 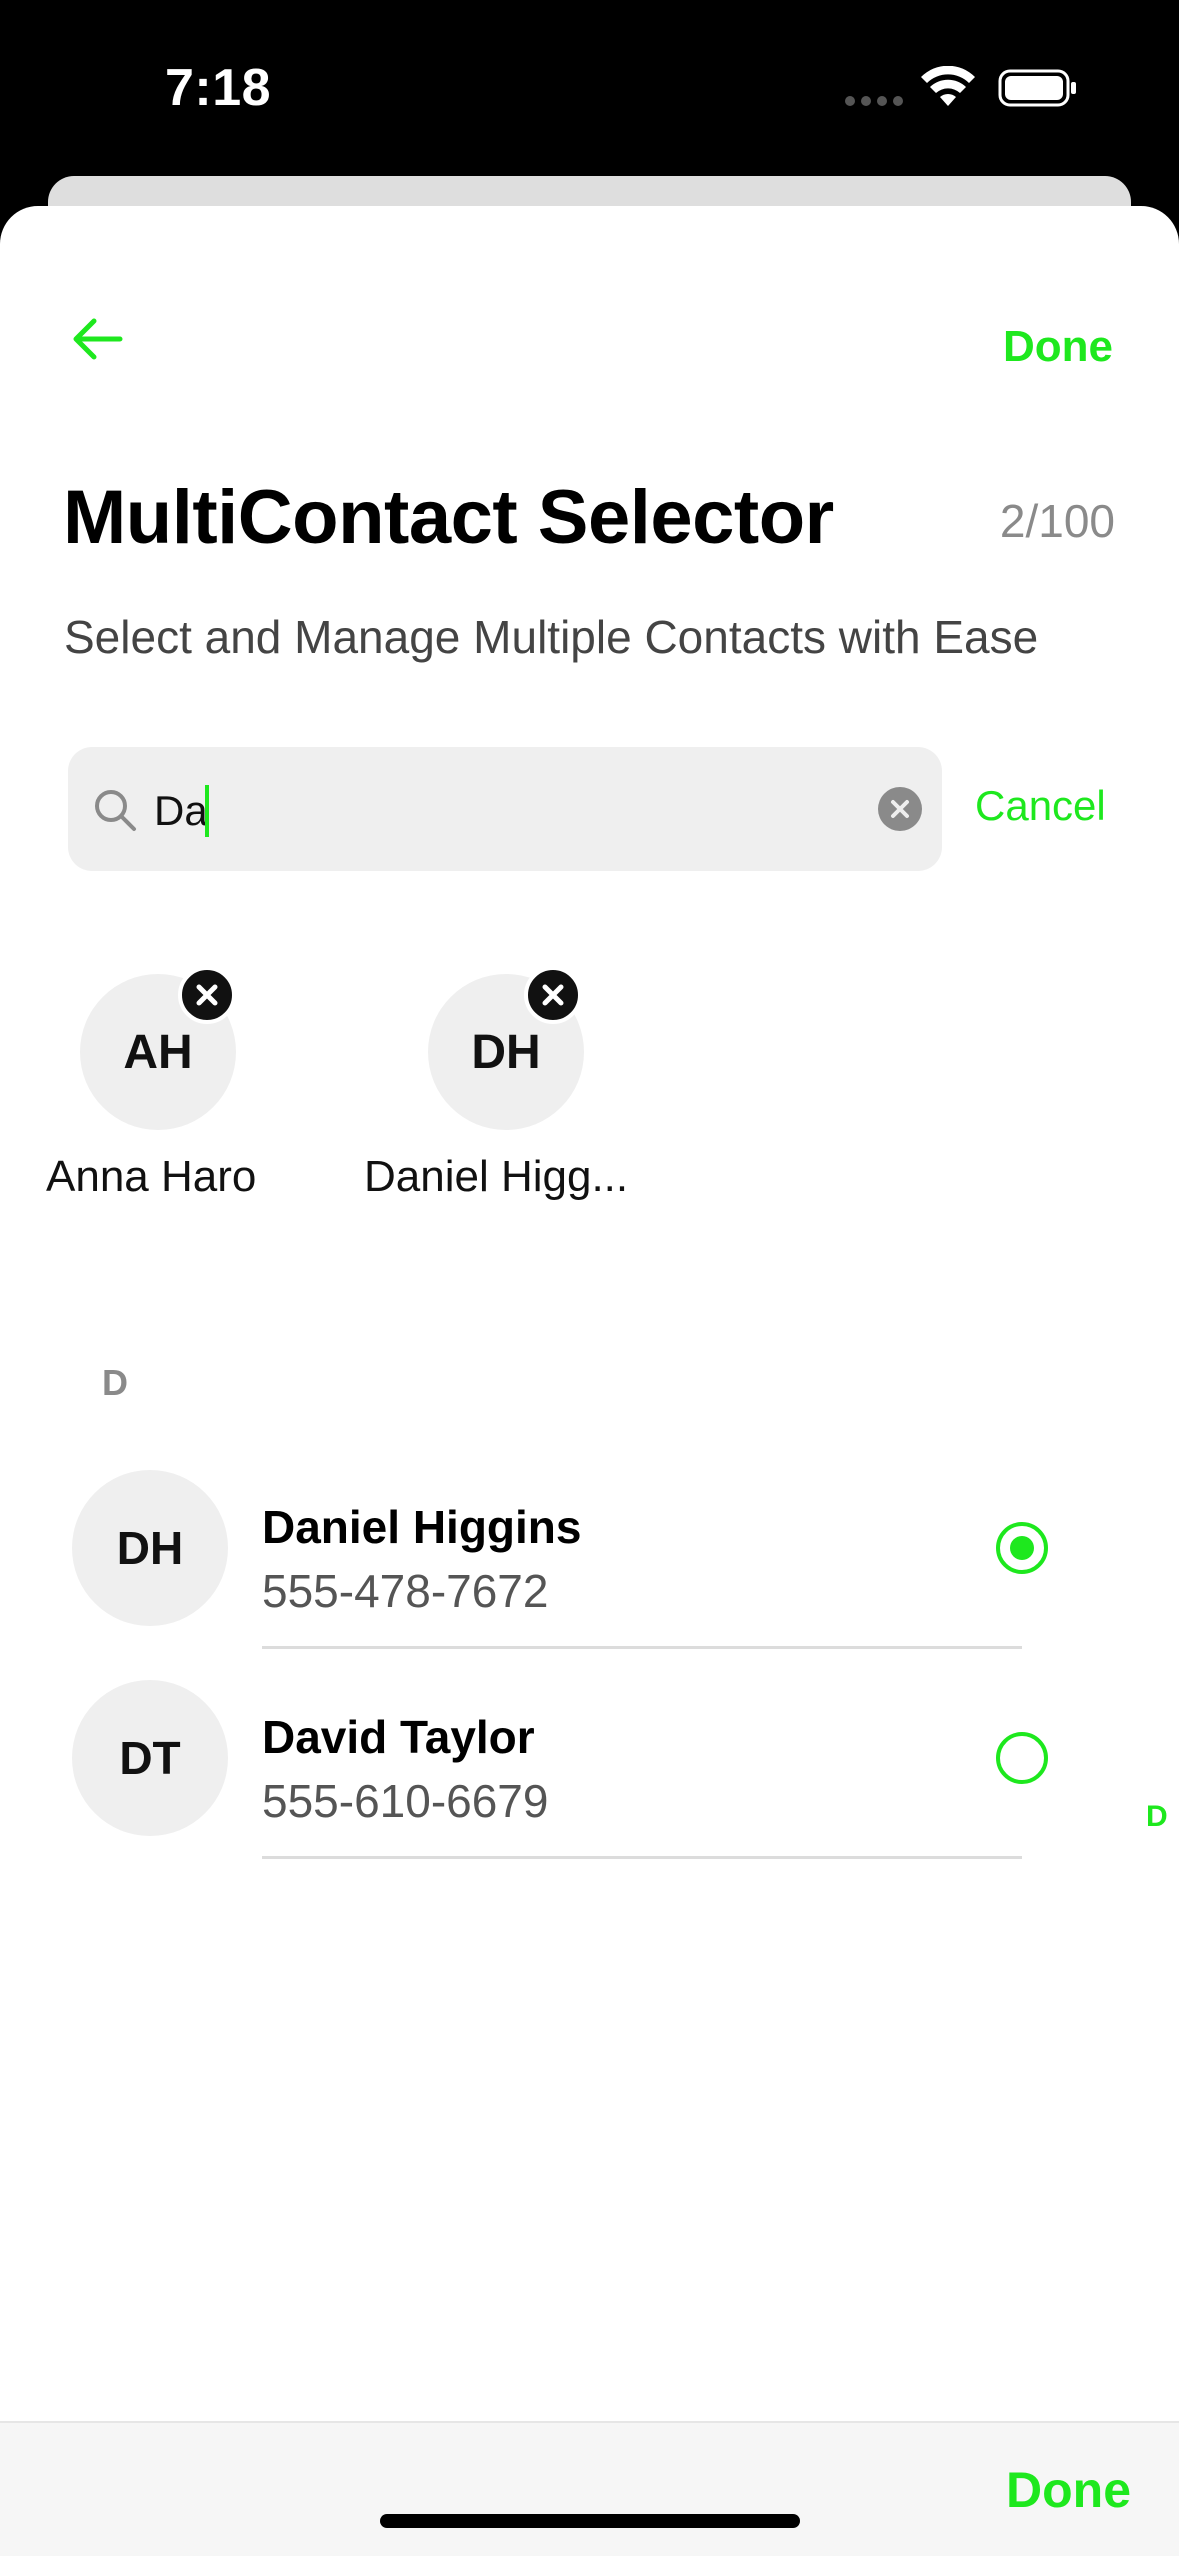 I want to click on search-input-value: Da, so click(x=181, y=811).